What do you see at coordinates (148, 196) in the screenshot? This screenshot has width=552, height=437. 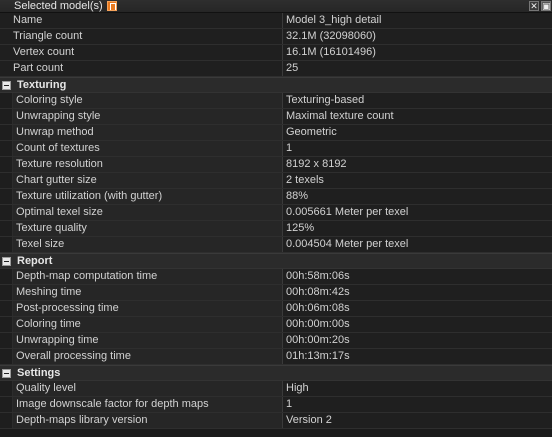 I see `property-label: Texture utilization (with gutter)` at bounding box center [148, 196].